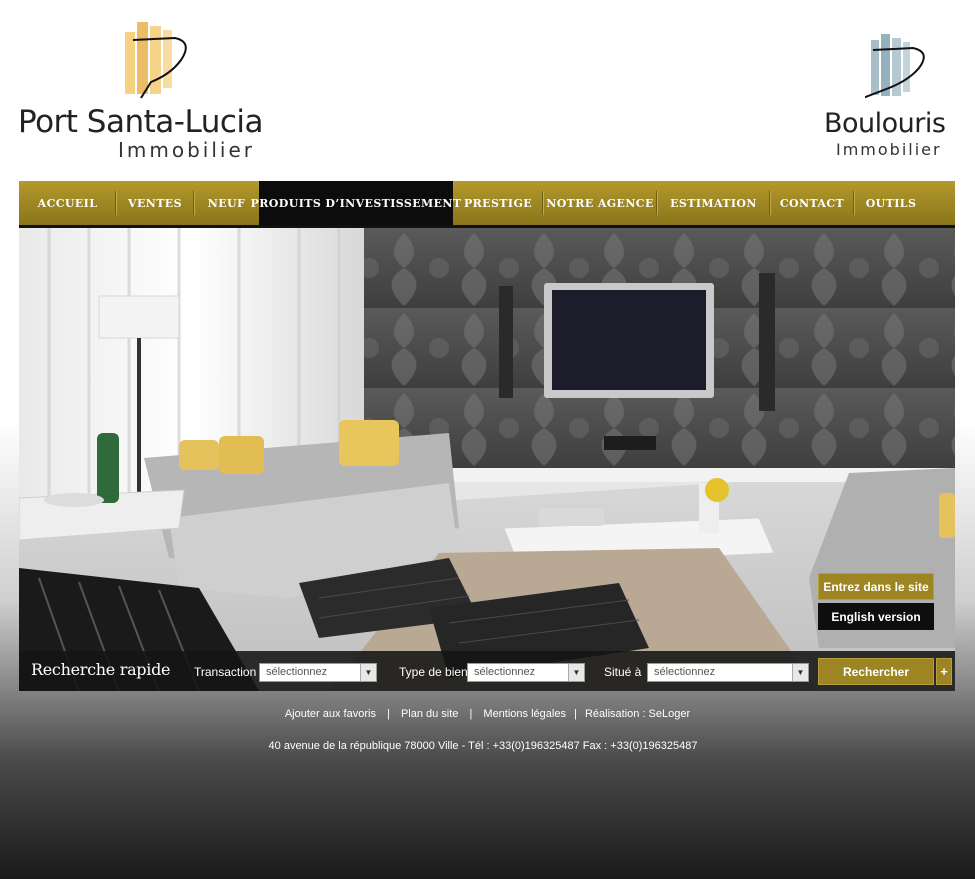 The height and width of the screenshot is (879, 975). I want to click on transaction-select: sélectionnez ▼, so click(318, 672).